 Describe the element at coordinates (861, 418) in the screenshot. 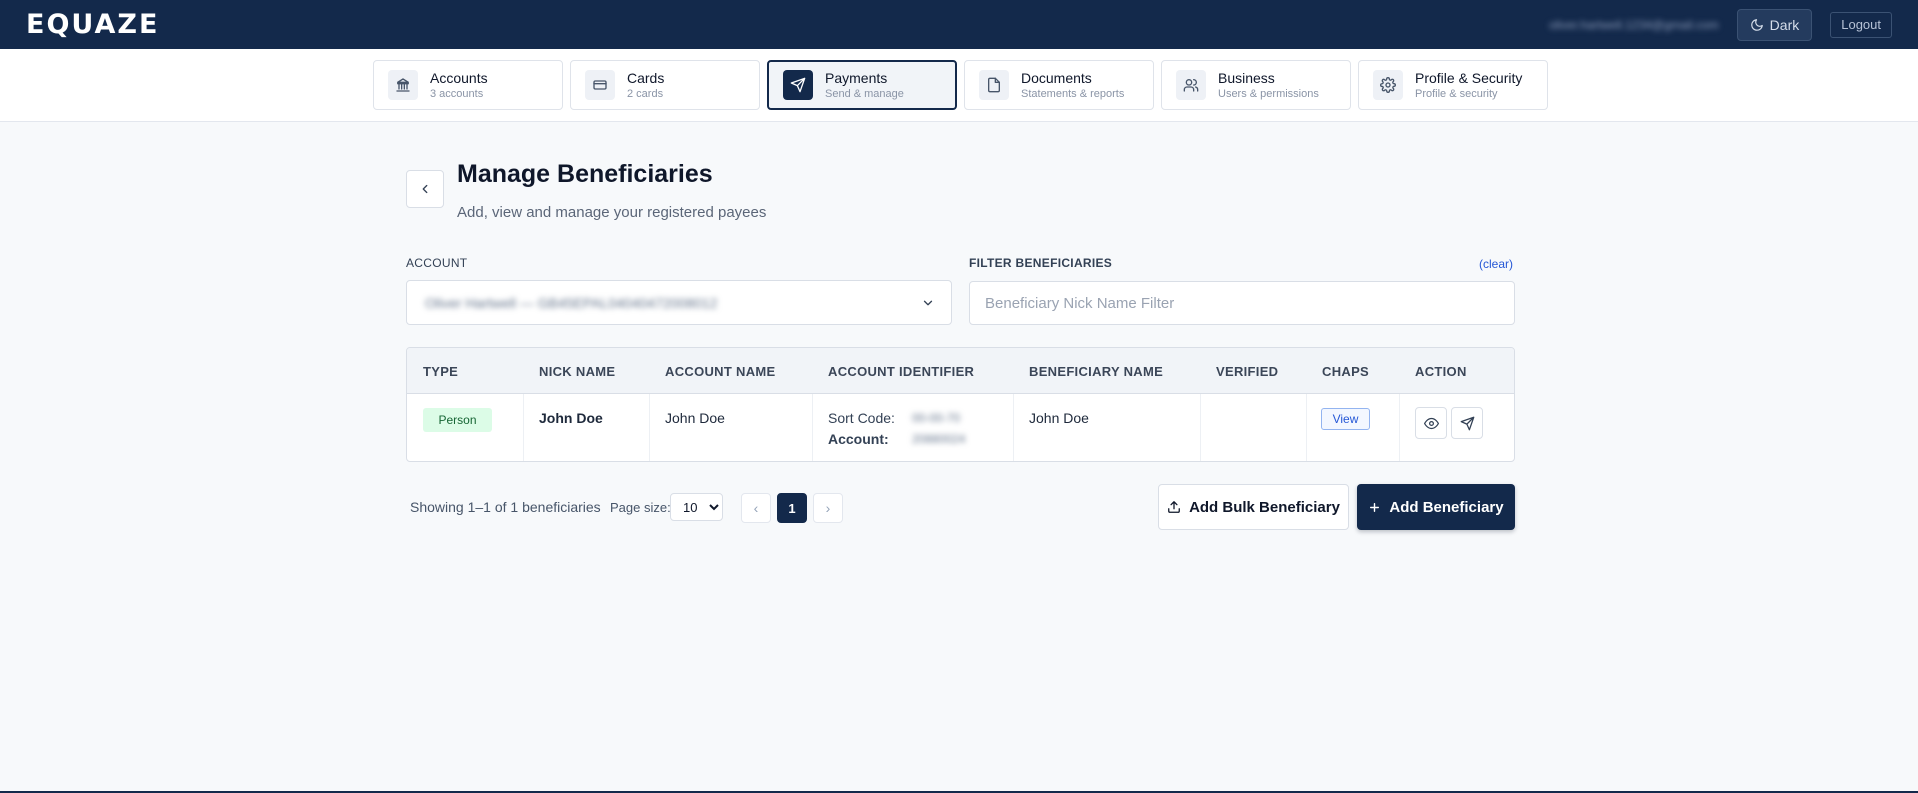

I see `sort-code-label: Sort Code:` at that location.